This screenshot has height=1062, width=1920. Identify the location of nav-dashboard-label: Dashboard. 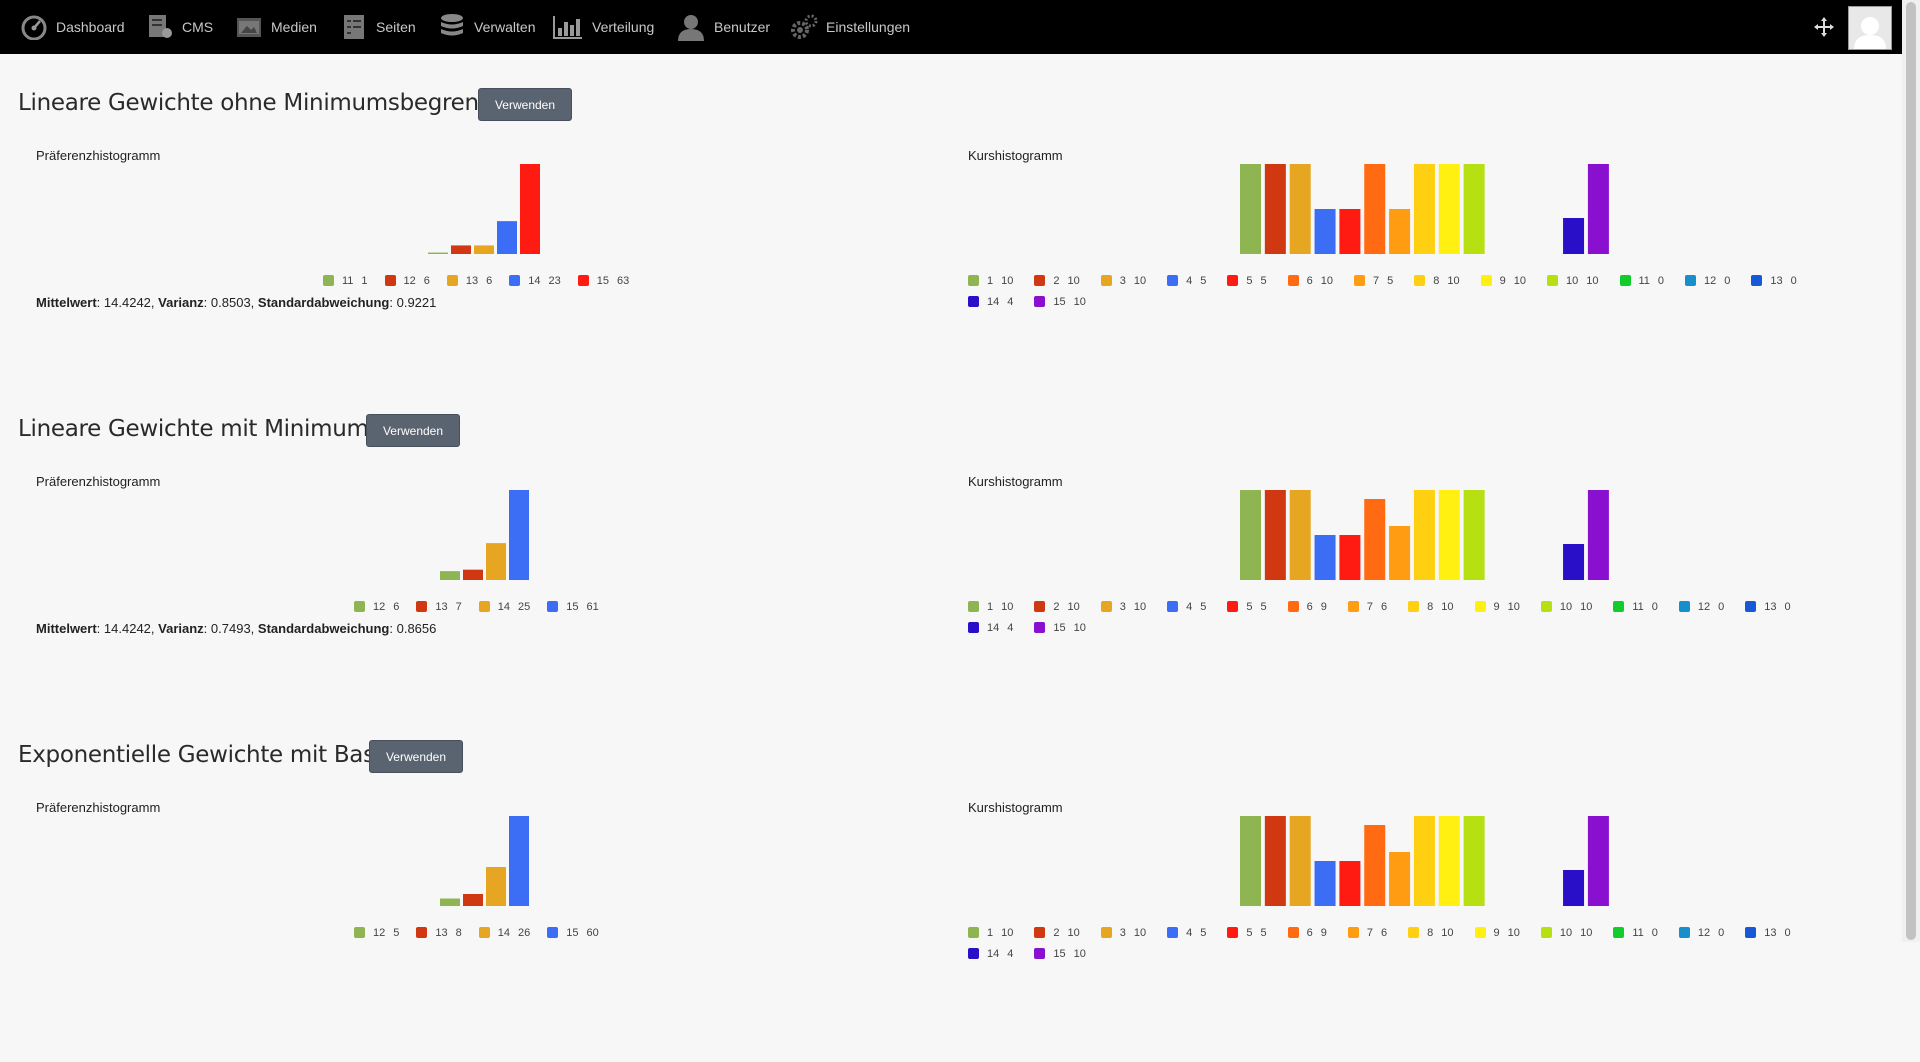
(90, 27).